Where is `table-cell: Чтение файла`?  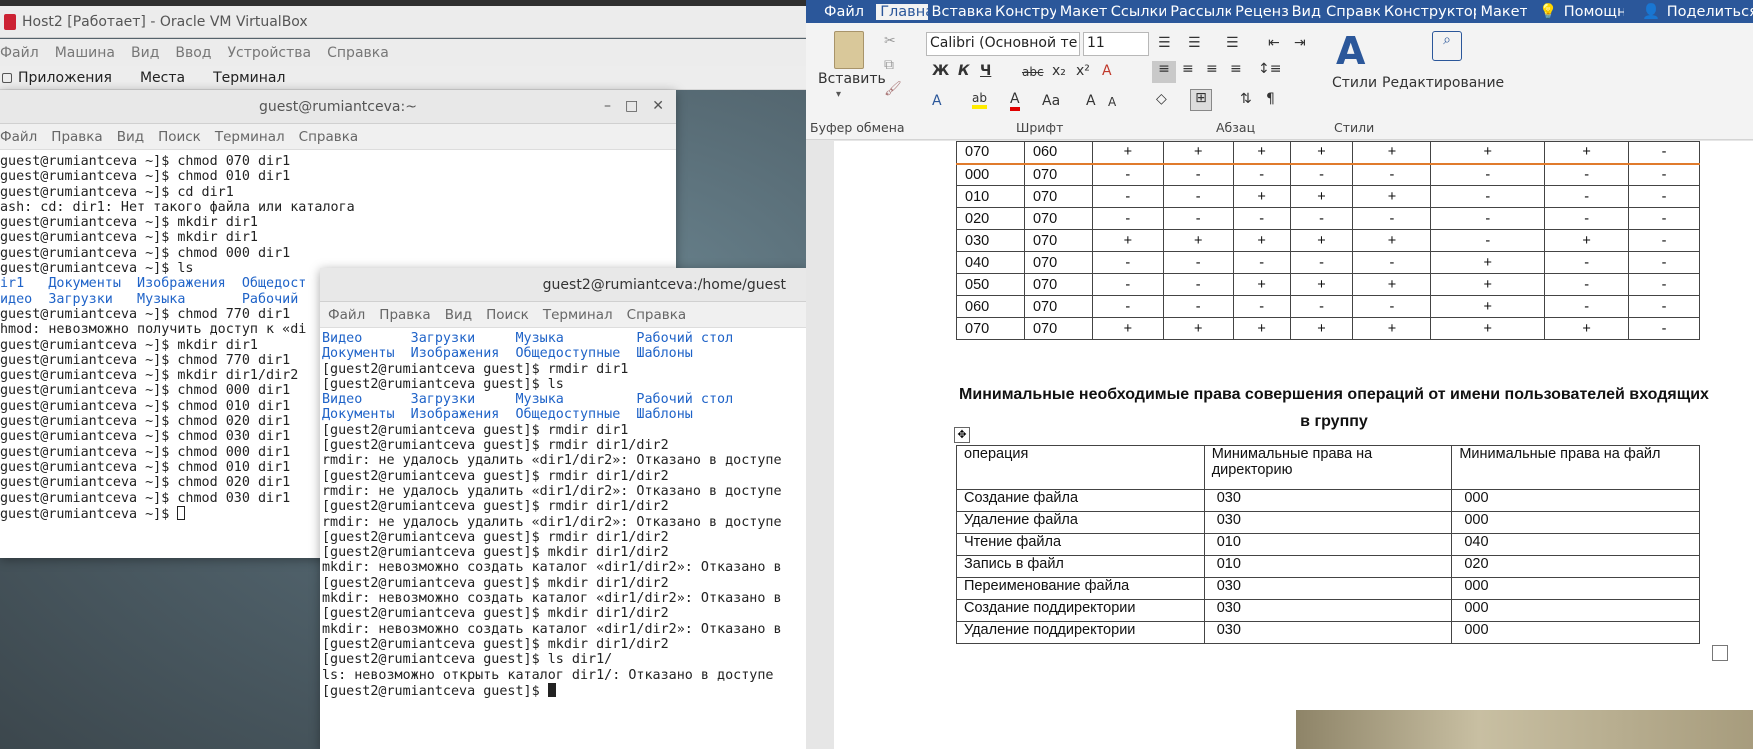
table-cell: Чтение файла is located at coordinates (1080, 544).